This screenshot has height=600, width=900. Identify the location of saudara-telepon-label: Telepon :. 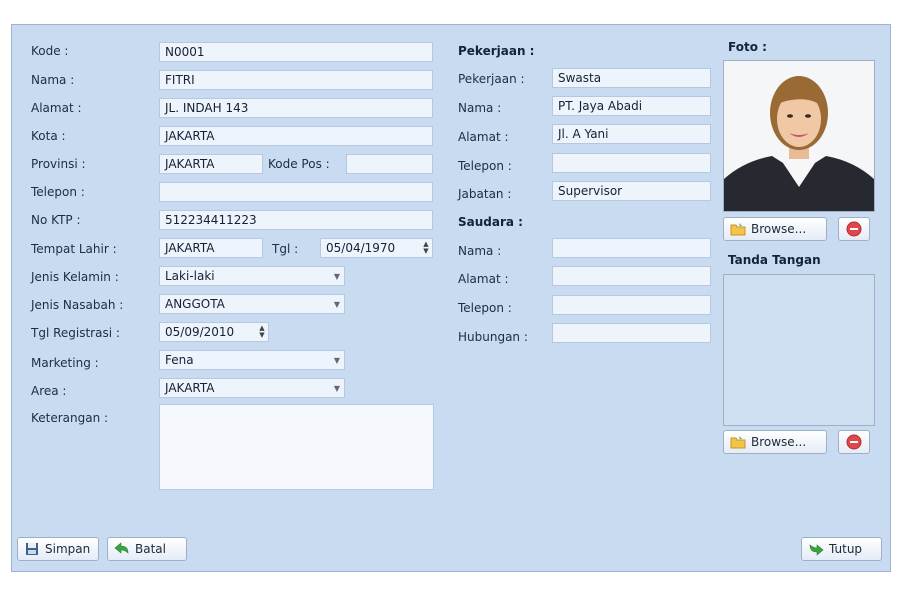
(485, 308).